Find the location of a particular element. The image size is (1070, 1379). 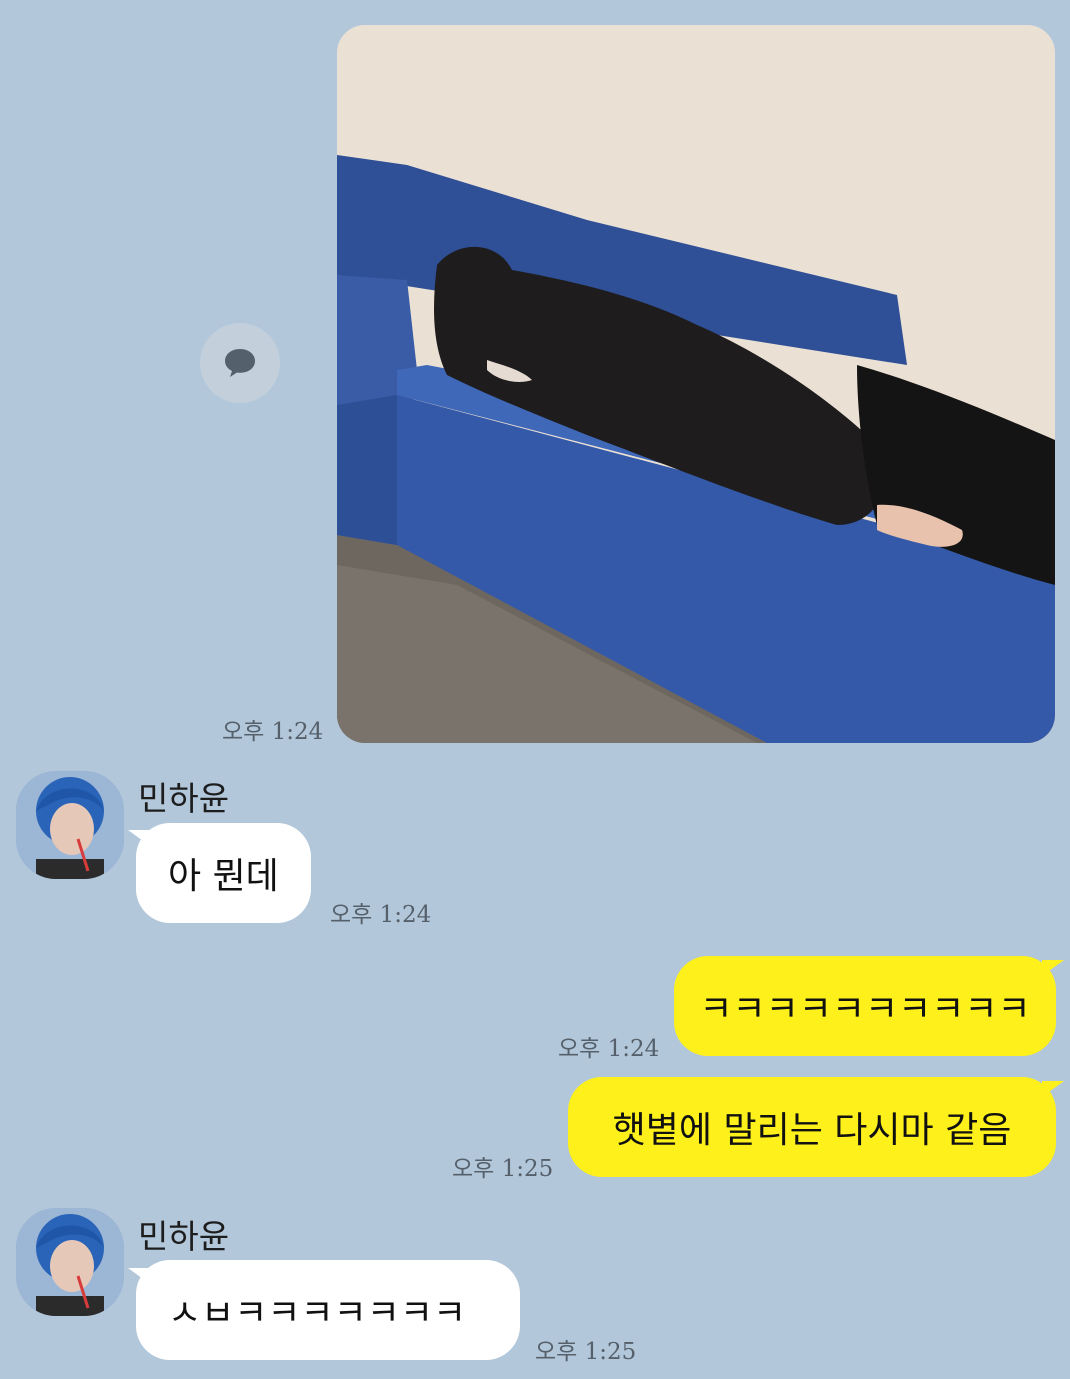

share-button is located at coordinates (240, 363).